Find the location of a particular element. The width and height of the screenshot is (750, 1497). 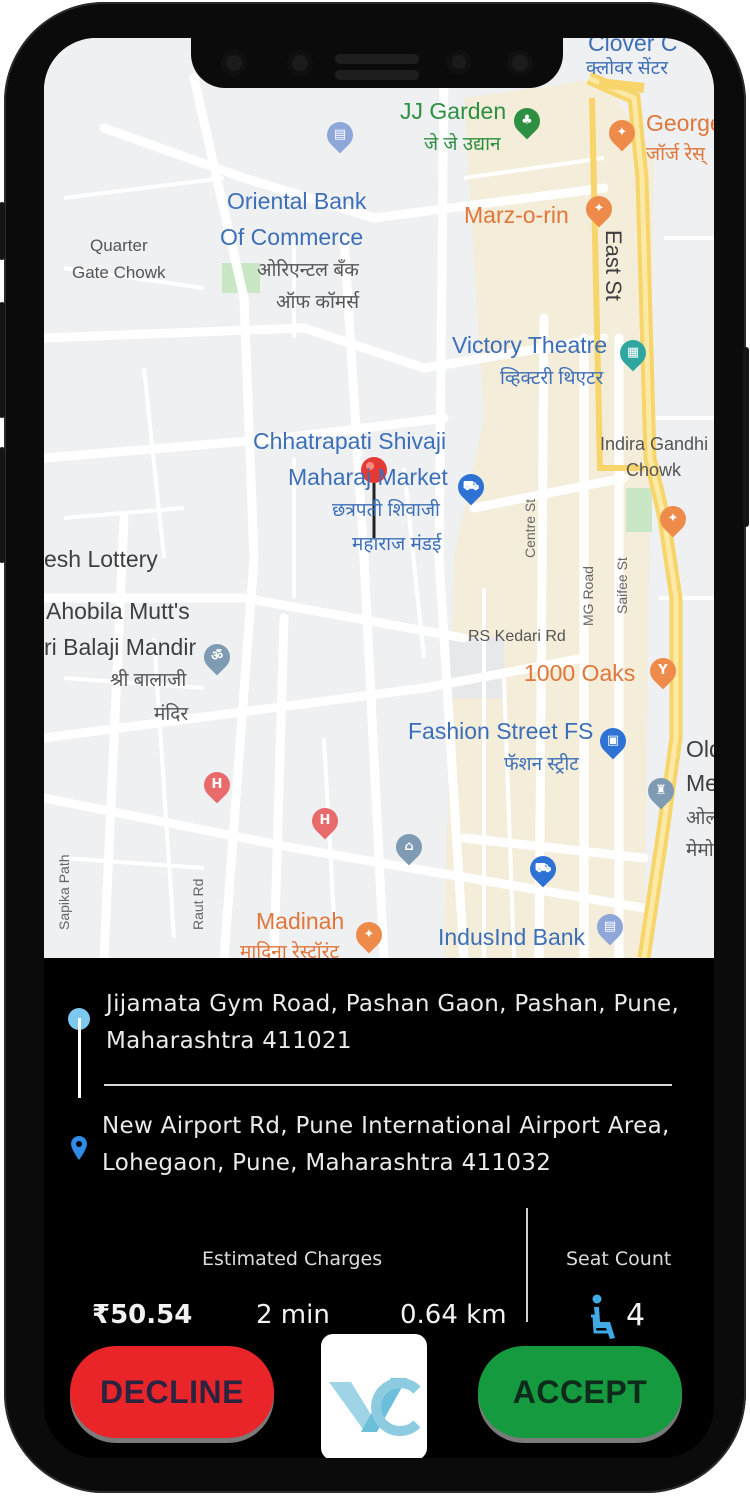

map-label-jj-garden: JJ Garden is located at coordinates (453, 111).